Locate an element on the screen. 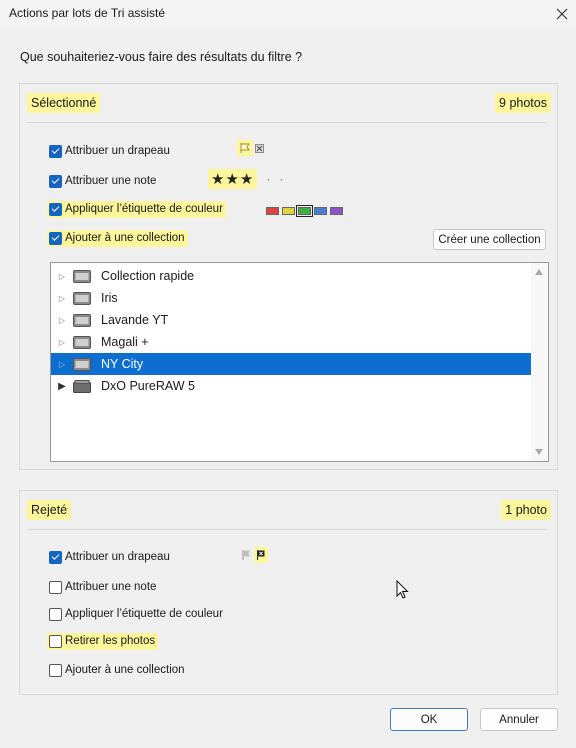 This screenshot has width=576, height=748. collection-group-icon is located at coordinates (82, 386).